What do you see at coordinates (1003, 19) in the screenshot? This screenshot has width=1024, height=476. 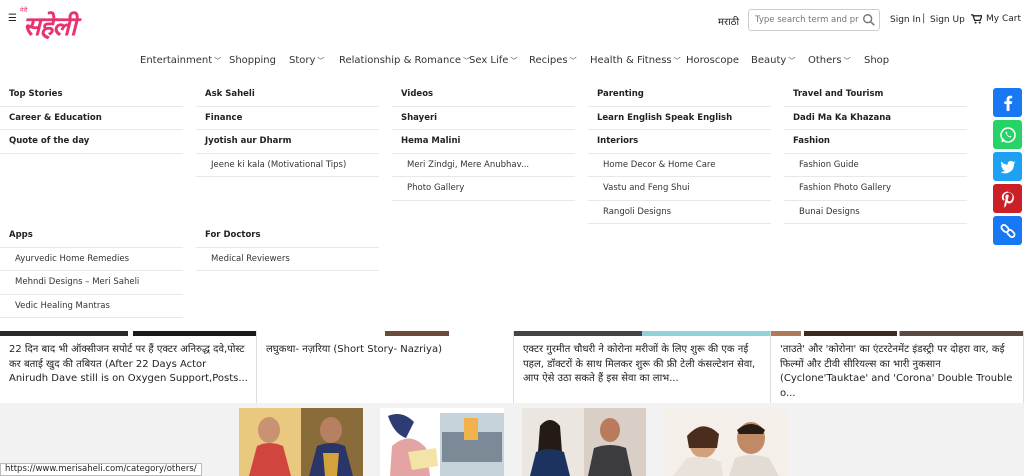 I see `cart-label: My Cart` at bounding box center [1003, 19].